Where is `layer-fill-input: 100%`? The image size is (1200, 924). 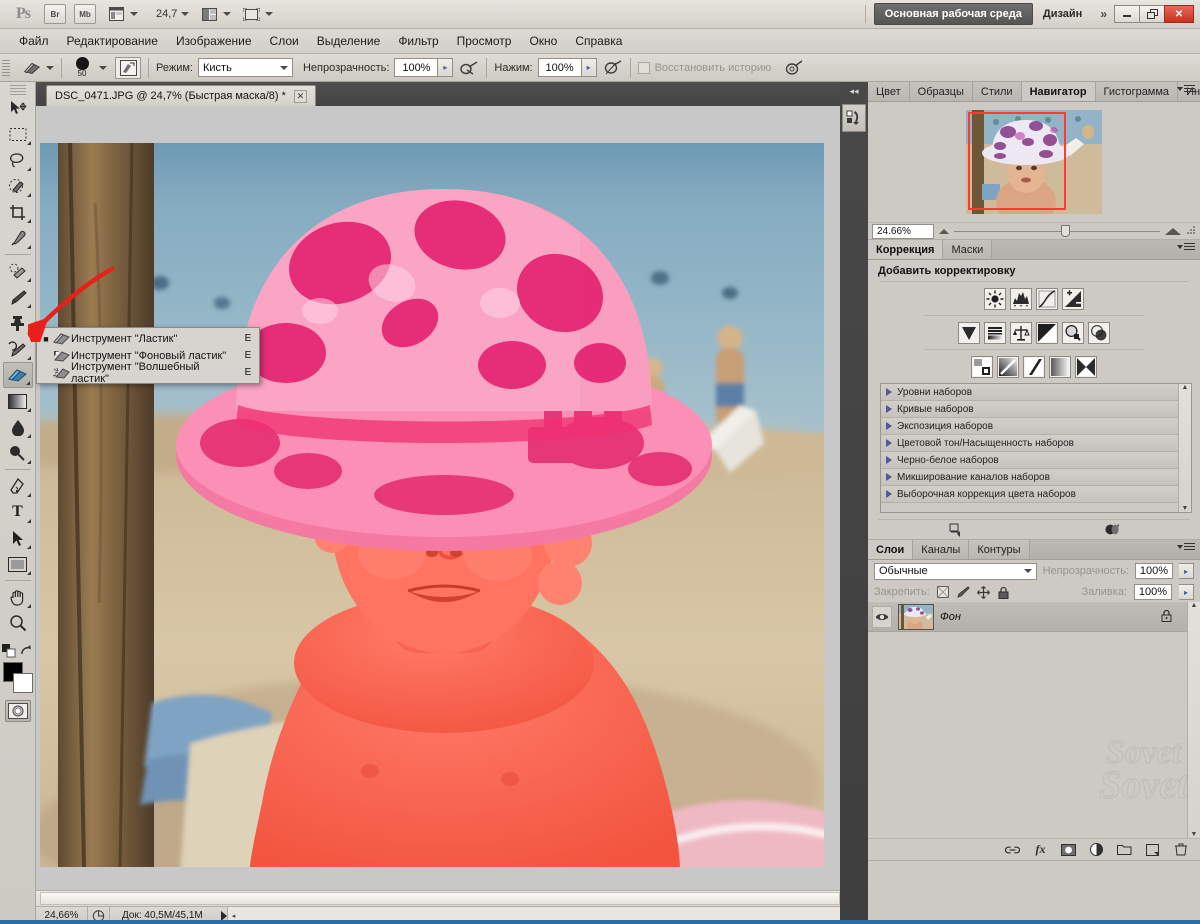 layer-fill-input: 100% is located at coordinates (1153, 592).